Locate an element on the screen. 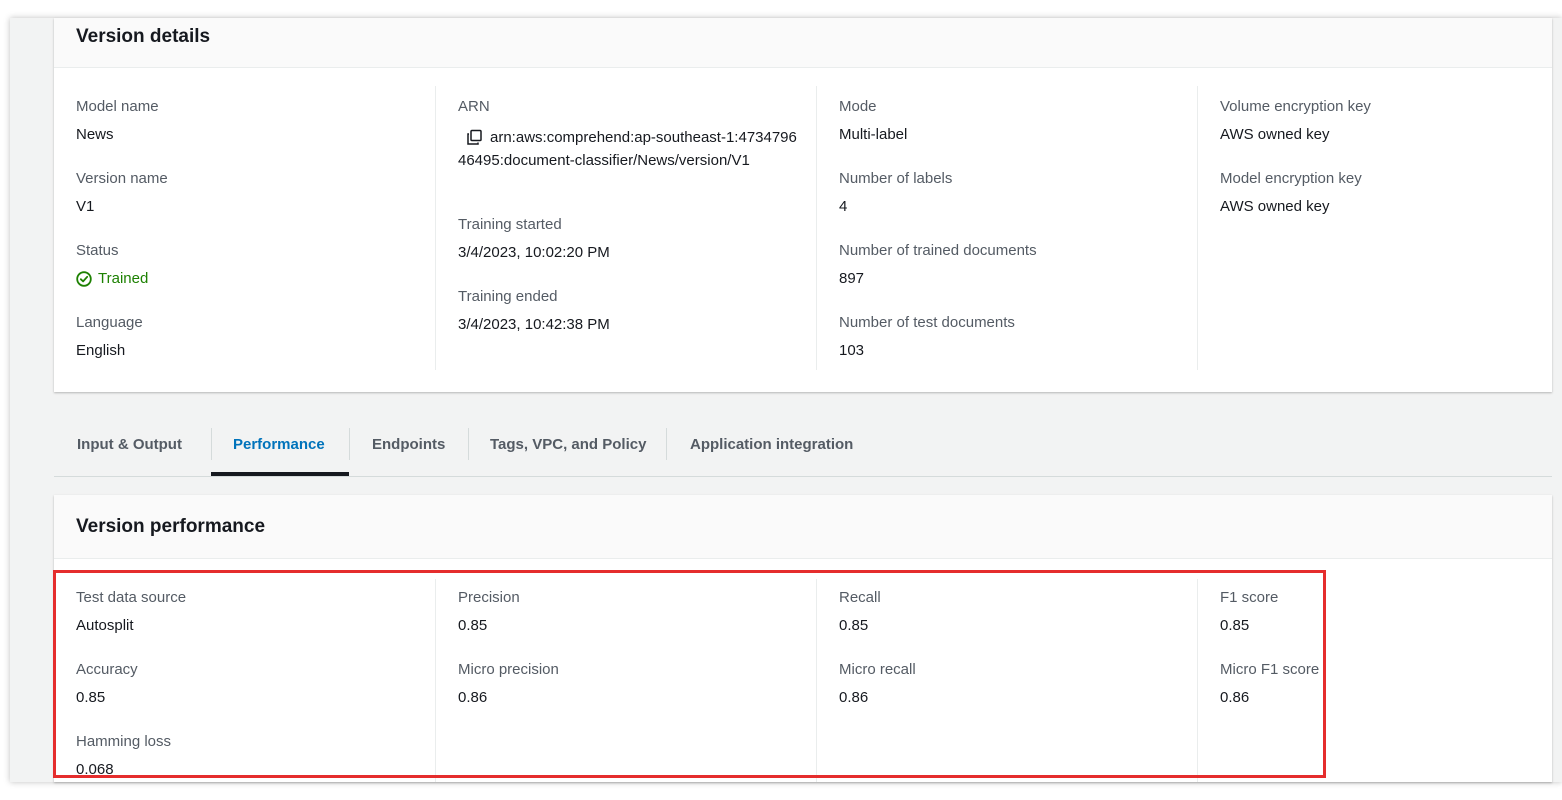 This screenshot has width=1562, height=800. volume-key-label: Volume encryption key is located at coordinates (1295, 106).